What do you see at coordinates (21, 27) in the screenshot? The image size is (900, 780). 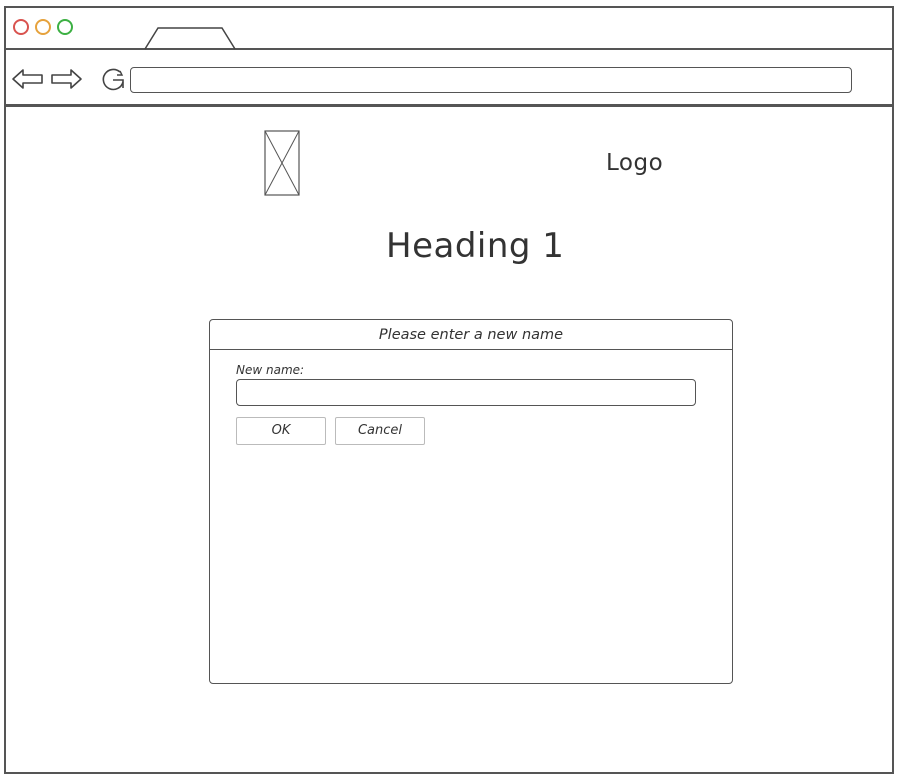 I see `close-dot-icon` at bounding box center [21, 27].